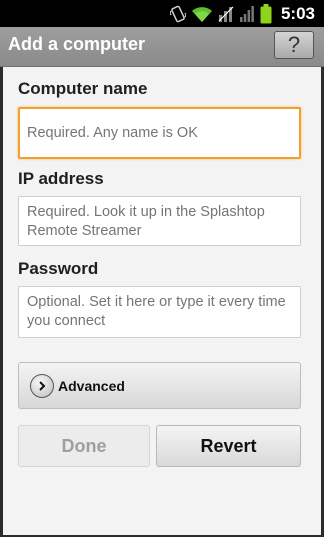  I want to click on clock: 5:03, so click(297, 13).